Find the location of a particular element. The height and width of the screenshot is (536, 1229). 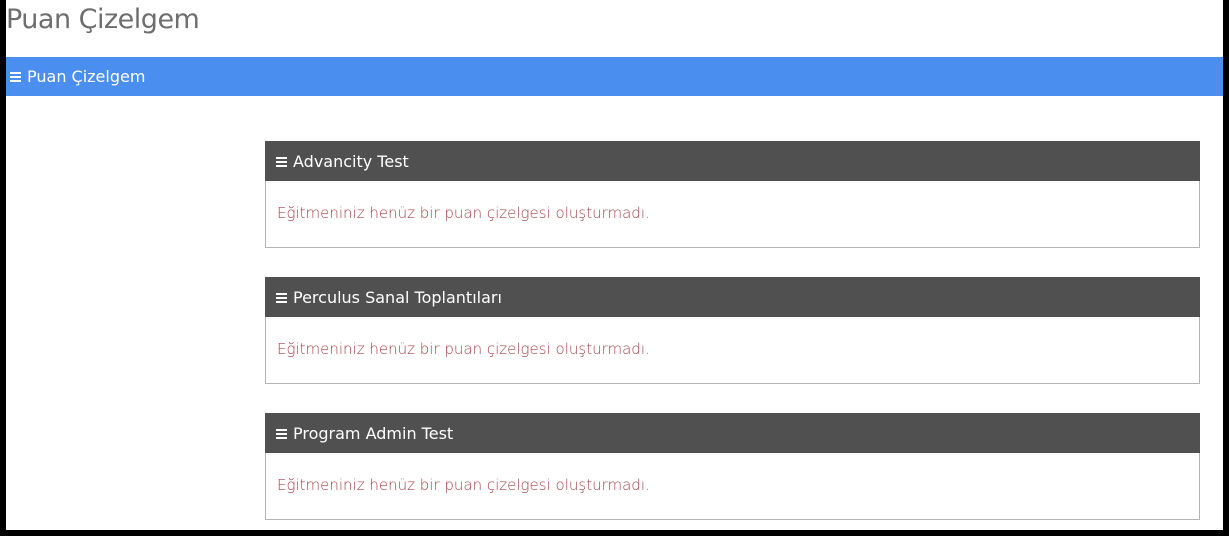

course-panel-header: Program Admin Test is located at coordinates (732, 433).